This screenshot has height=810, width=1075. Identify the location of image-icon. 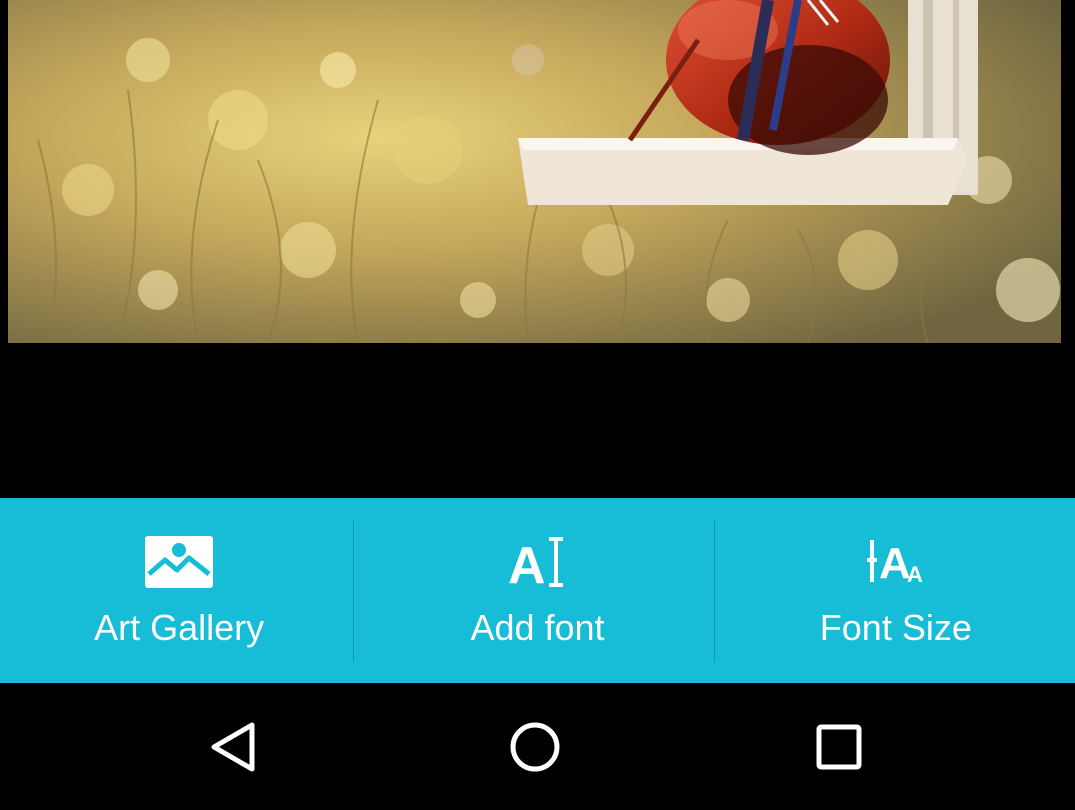
(179, 562).